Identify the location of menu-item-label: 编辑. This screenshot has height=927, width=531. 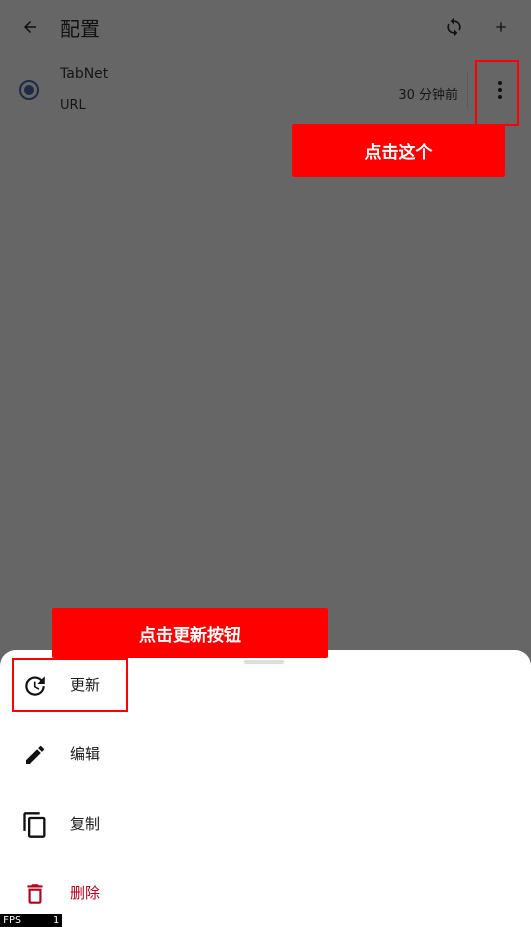
(85, 754).